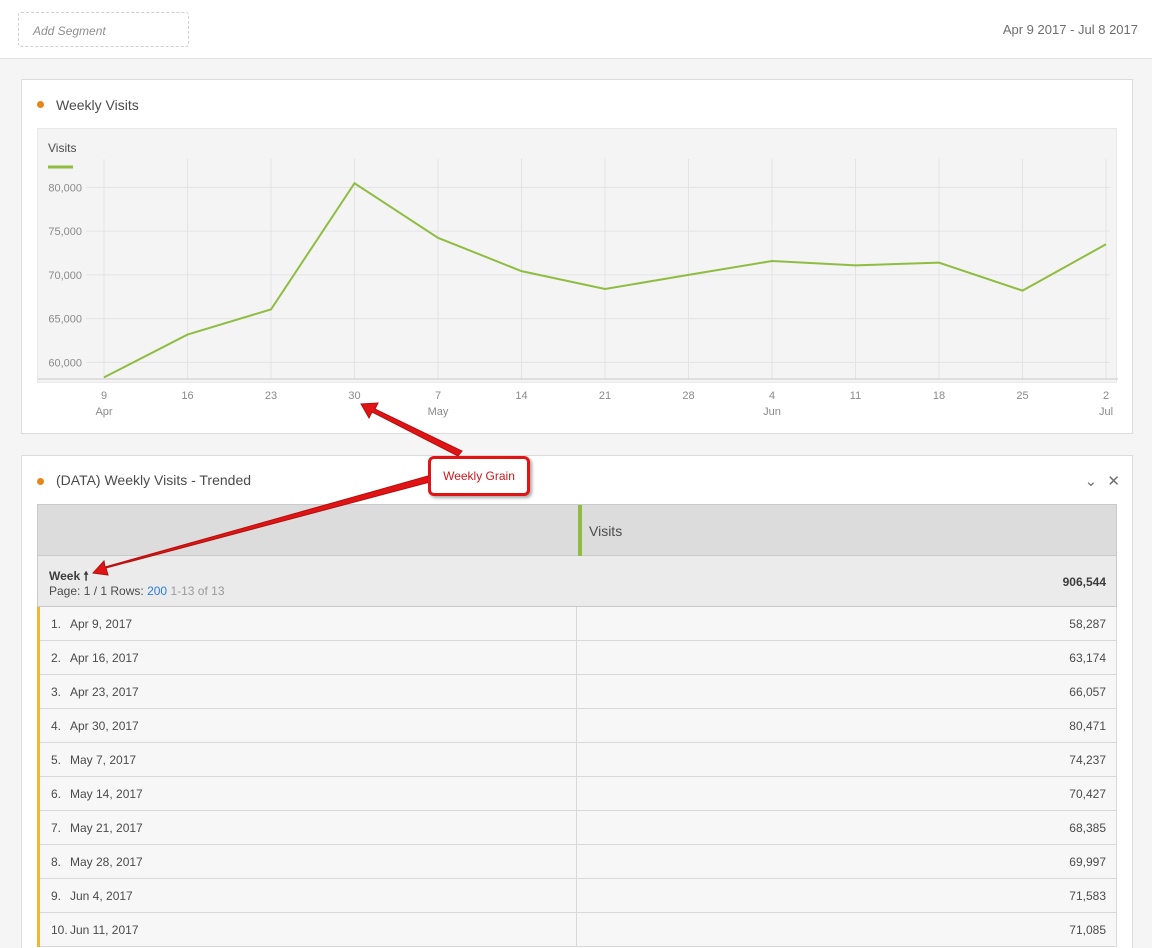  I want to click on row-value: 74,237, so click(1087, 760).